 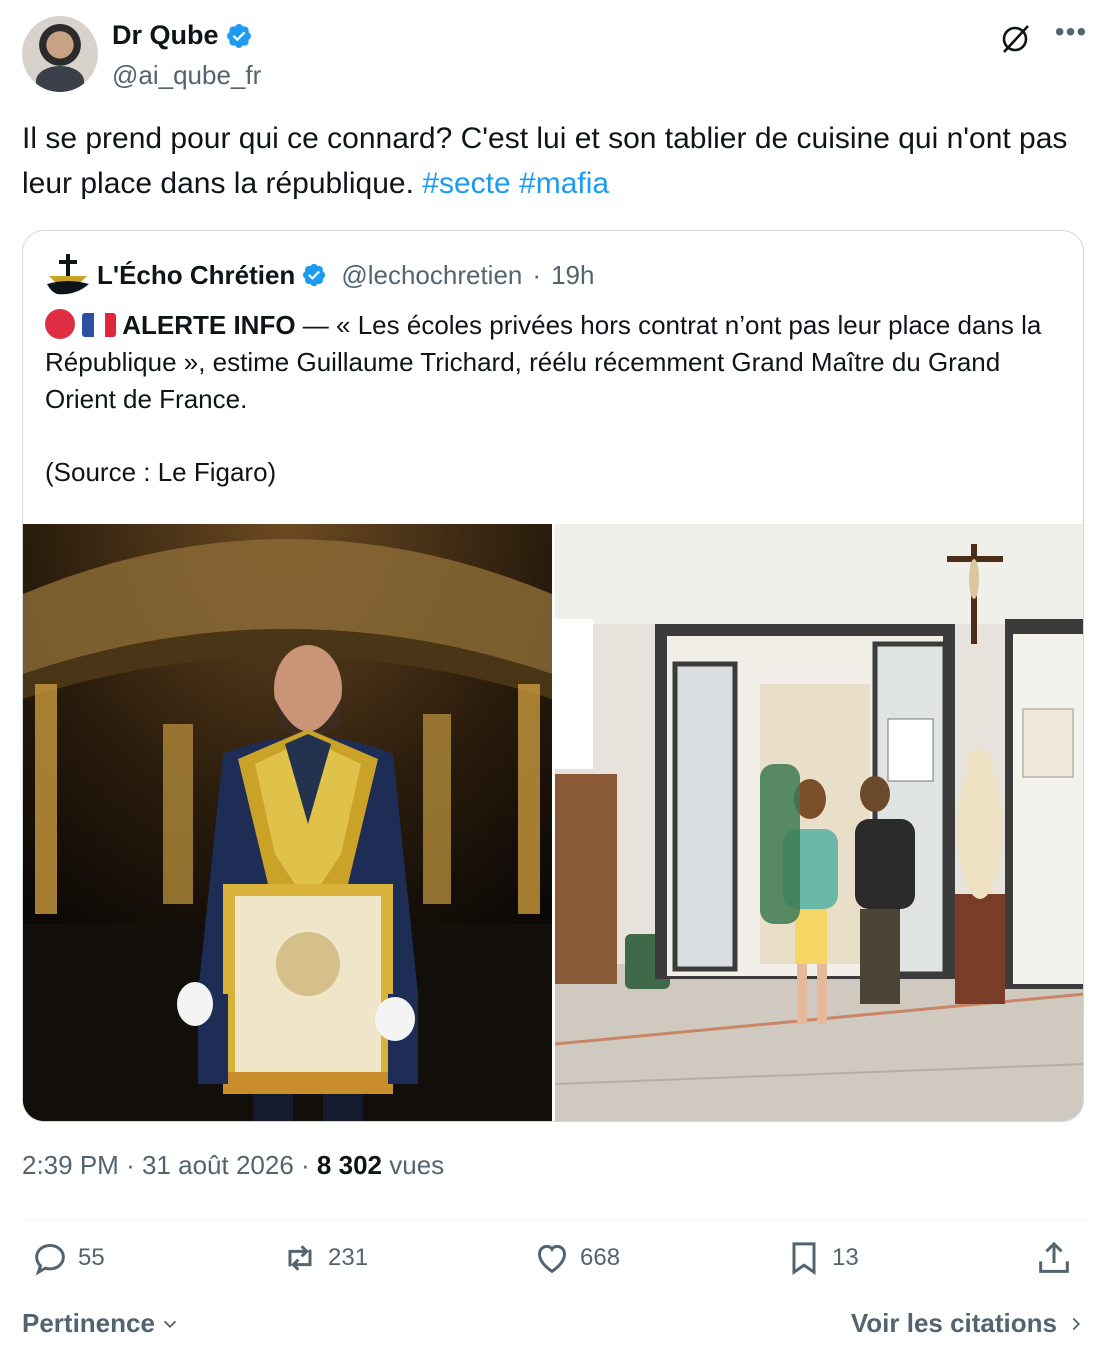 What do you see at coordinates (218, 1165) in the screenshot?
I see `tweet-date: 31 août 2026` at bounding box center [218, 1165].